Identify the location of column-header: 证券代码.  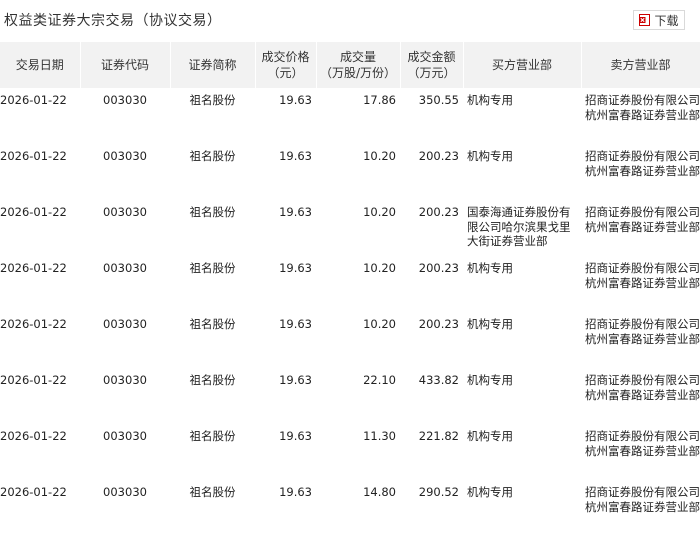
(125, 65).